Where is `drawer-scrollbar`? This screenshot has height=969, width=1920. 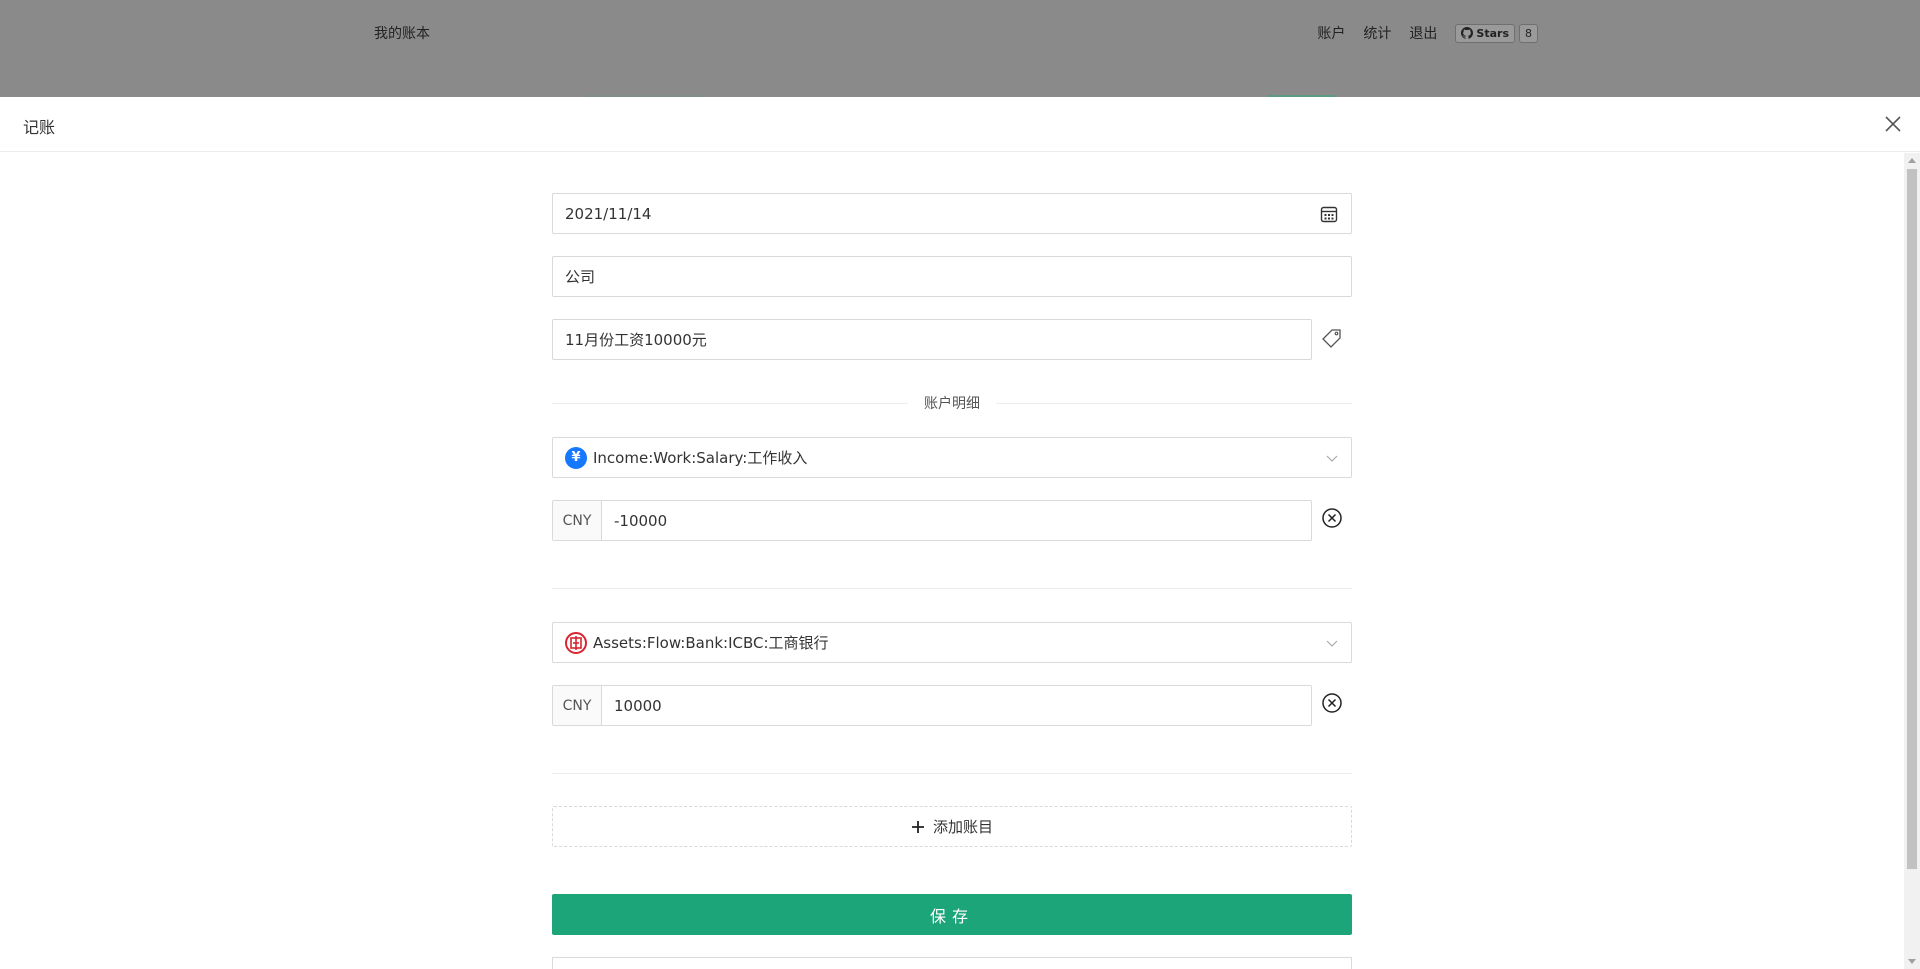 drawer-scrollbar is located at coordinates (1912, 561).